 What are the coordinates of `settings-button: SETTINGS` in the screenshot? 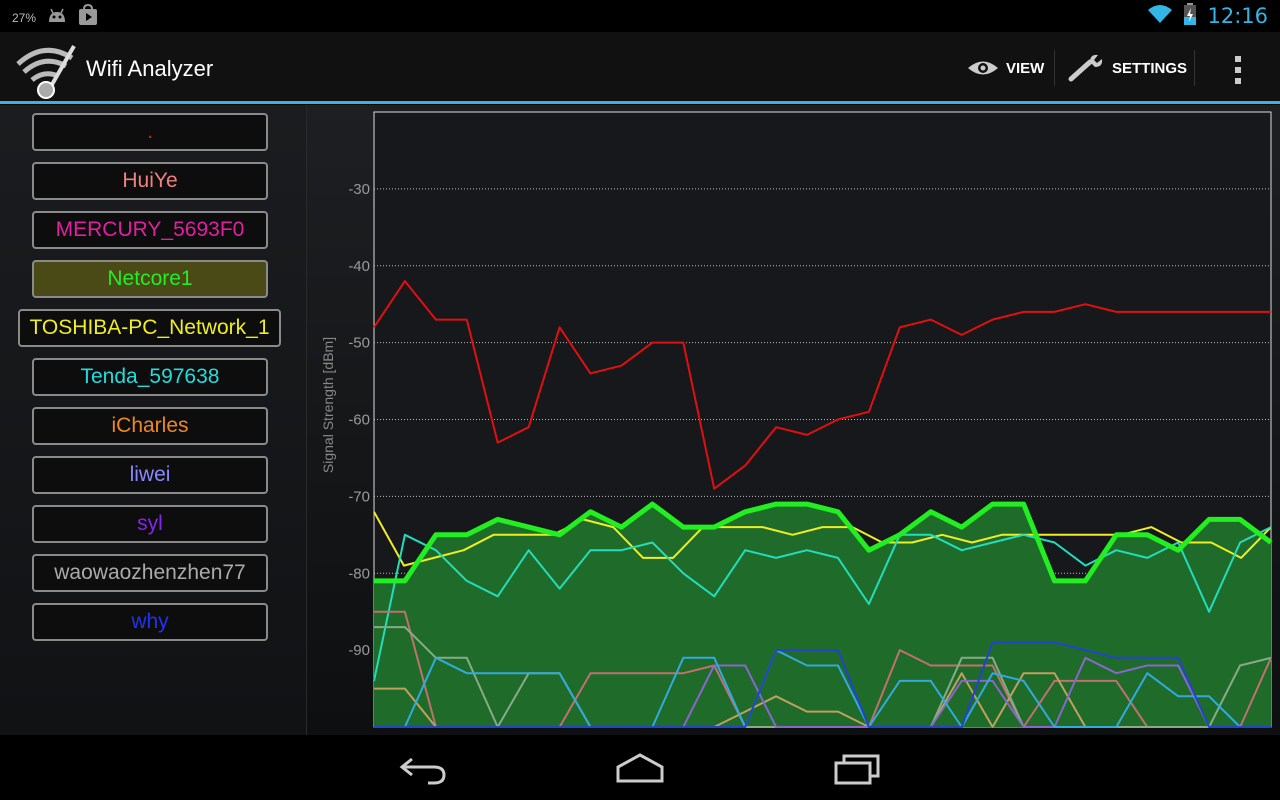 It's located at (1127, 68).